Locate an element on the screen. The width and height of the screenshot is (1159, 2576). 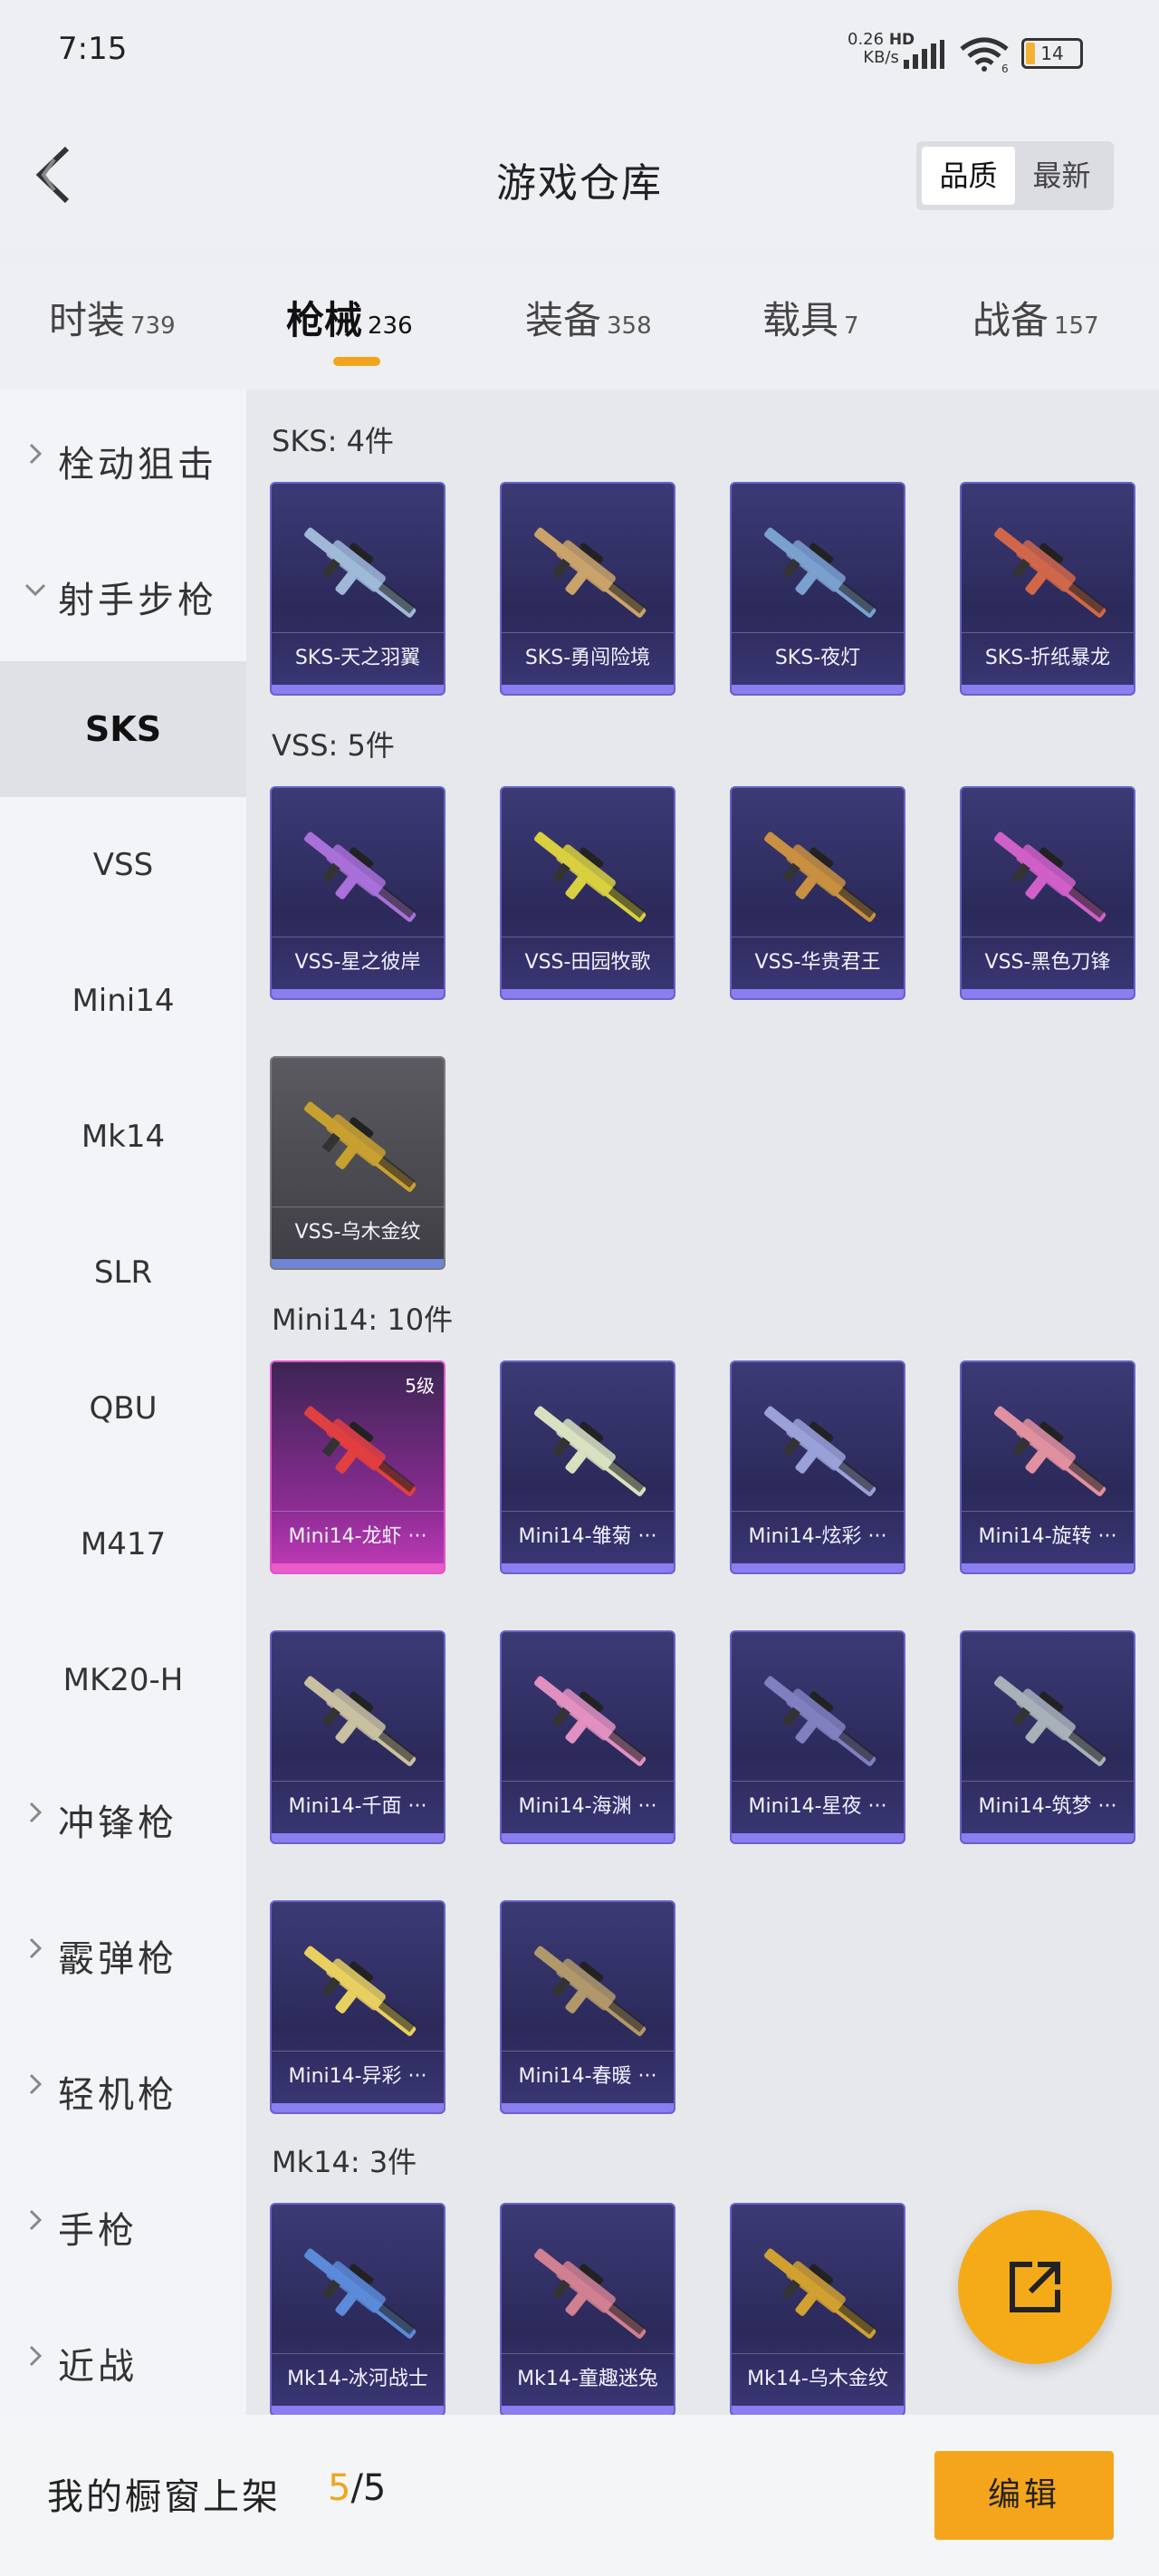
tab-supplies: 战备 157 is located at coordinates (1036, 317).